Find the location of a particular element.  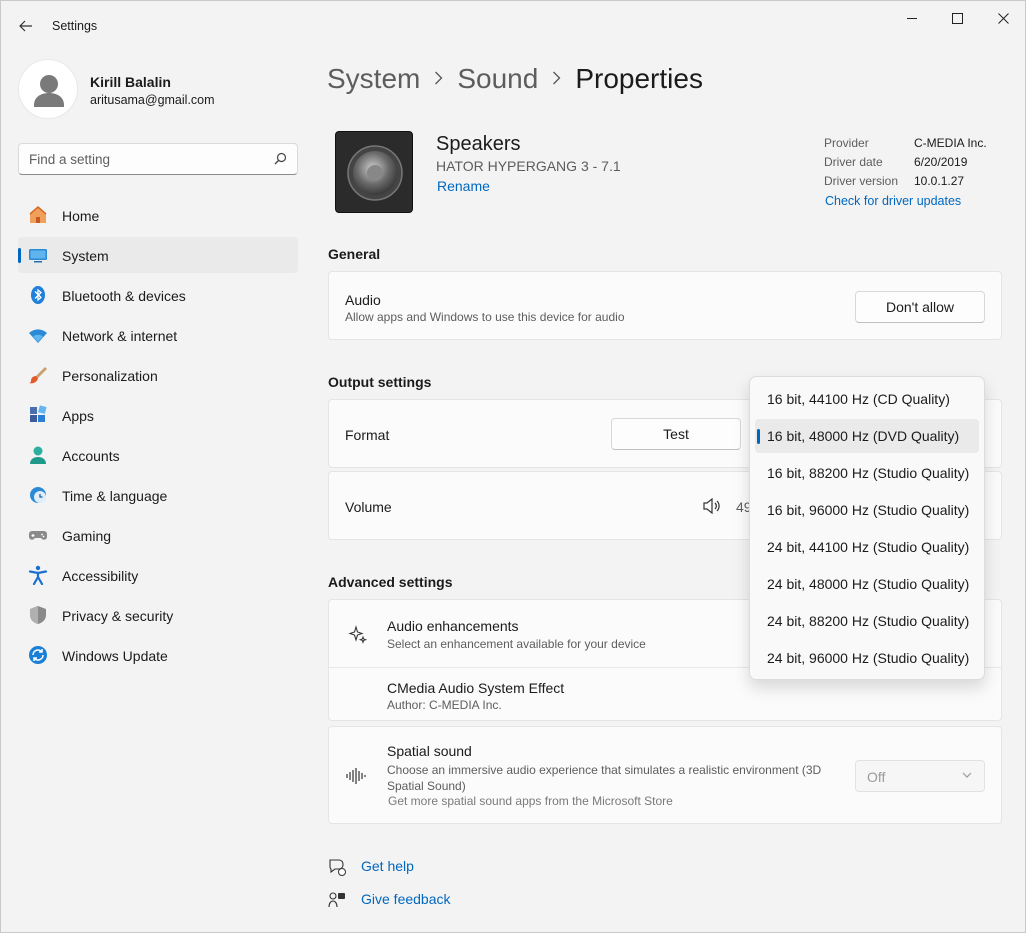

spatial-sound-waveform-icon is located at coordinates (356, 776).